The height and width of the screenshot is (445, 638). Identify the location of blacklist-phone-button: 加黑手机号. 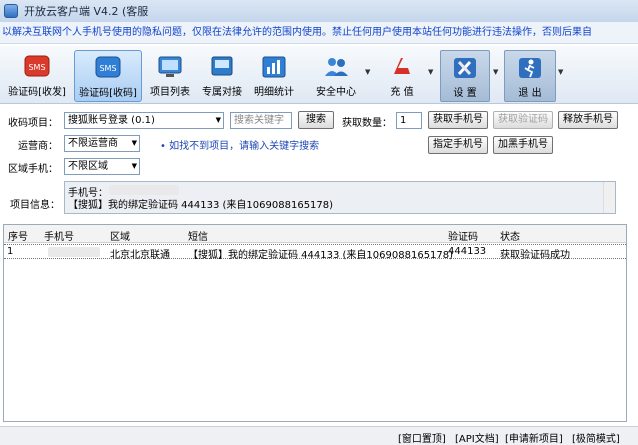
(523, 145).